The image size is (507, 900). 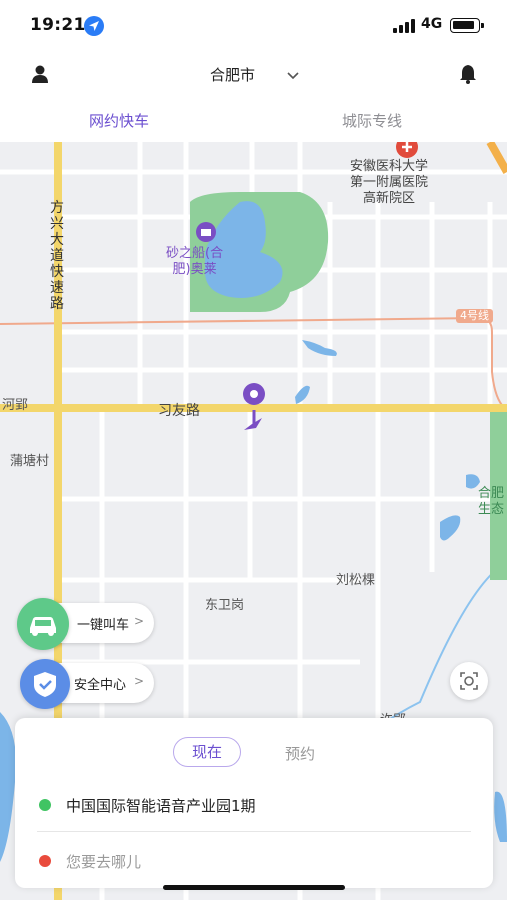 I want to click on user-profile-icon, so click(x=40, y=74).